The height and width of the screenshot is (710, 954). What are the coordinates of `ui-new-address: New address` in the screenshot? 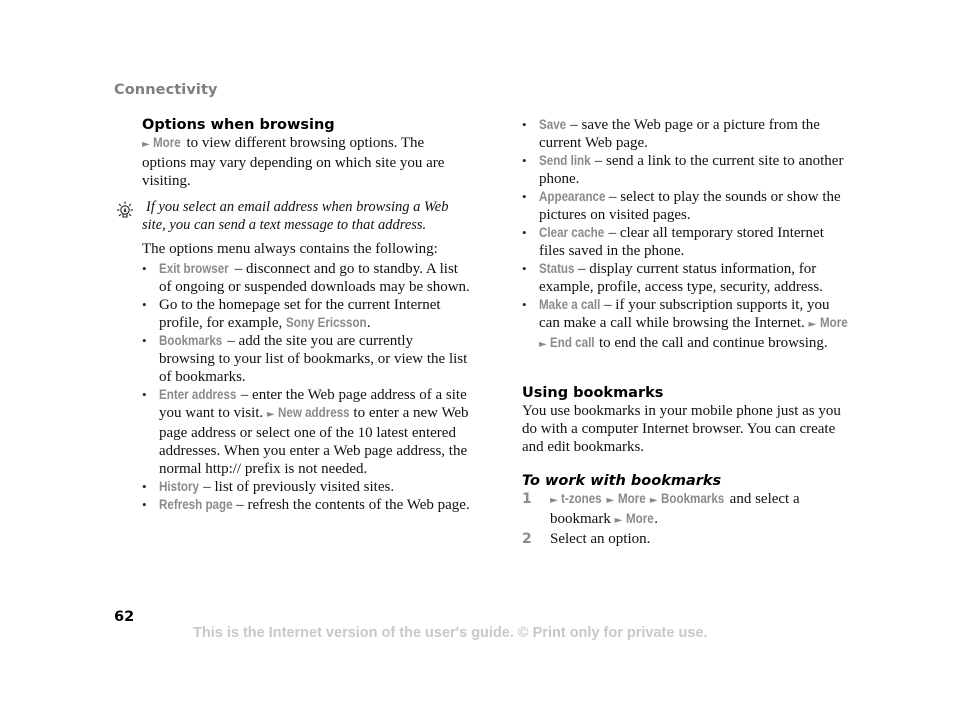 It's located at (314, 412).